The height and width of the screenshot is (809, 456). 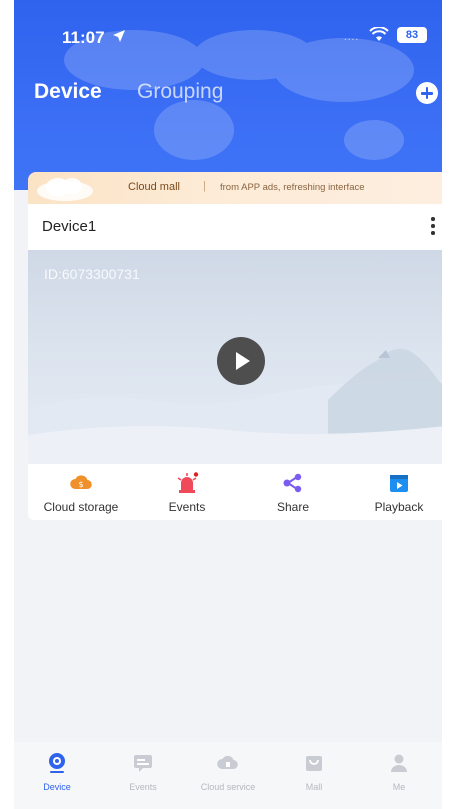 I want to click on device-name: Device1, so click(x=69, y=226).